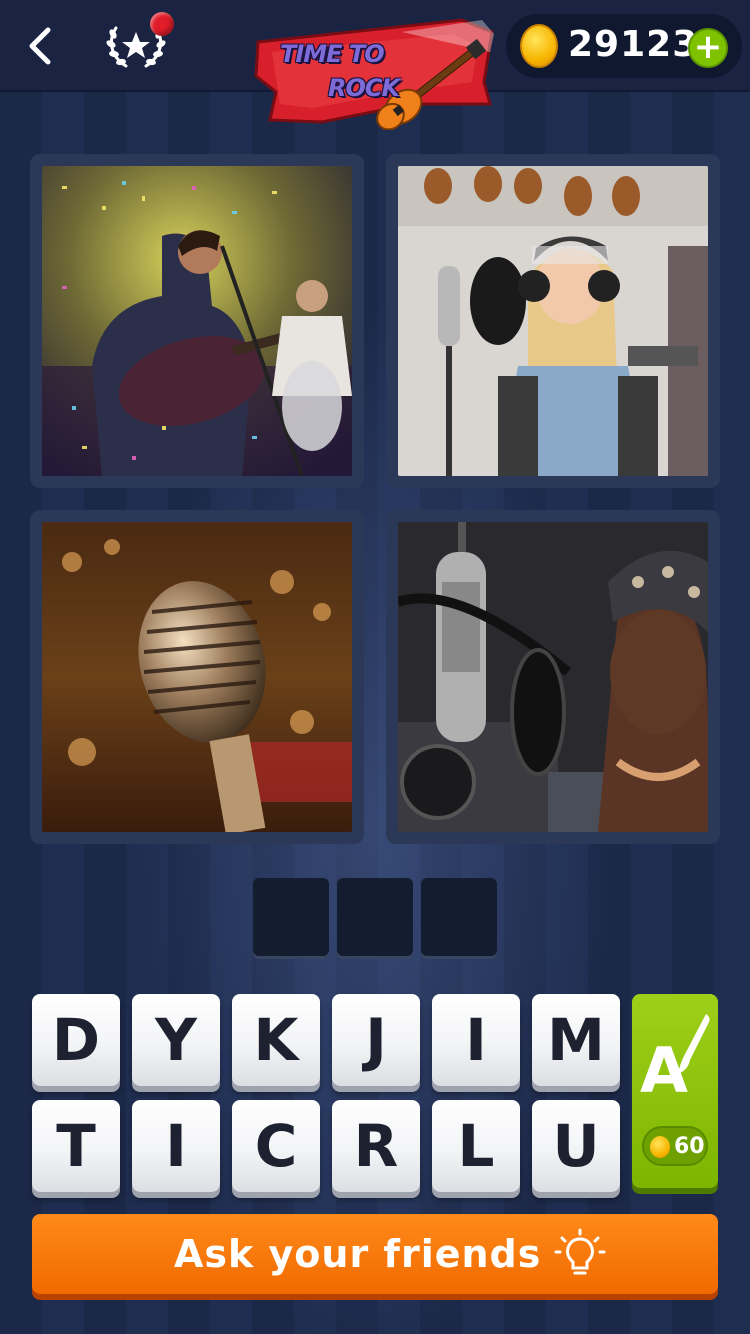 The width and height of the screenshot is (750, 1334). I want to click on coin-balance: 29123, so click(633, 44).